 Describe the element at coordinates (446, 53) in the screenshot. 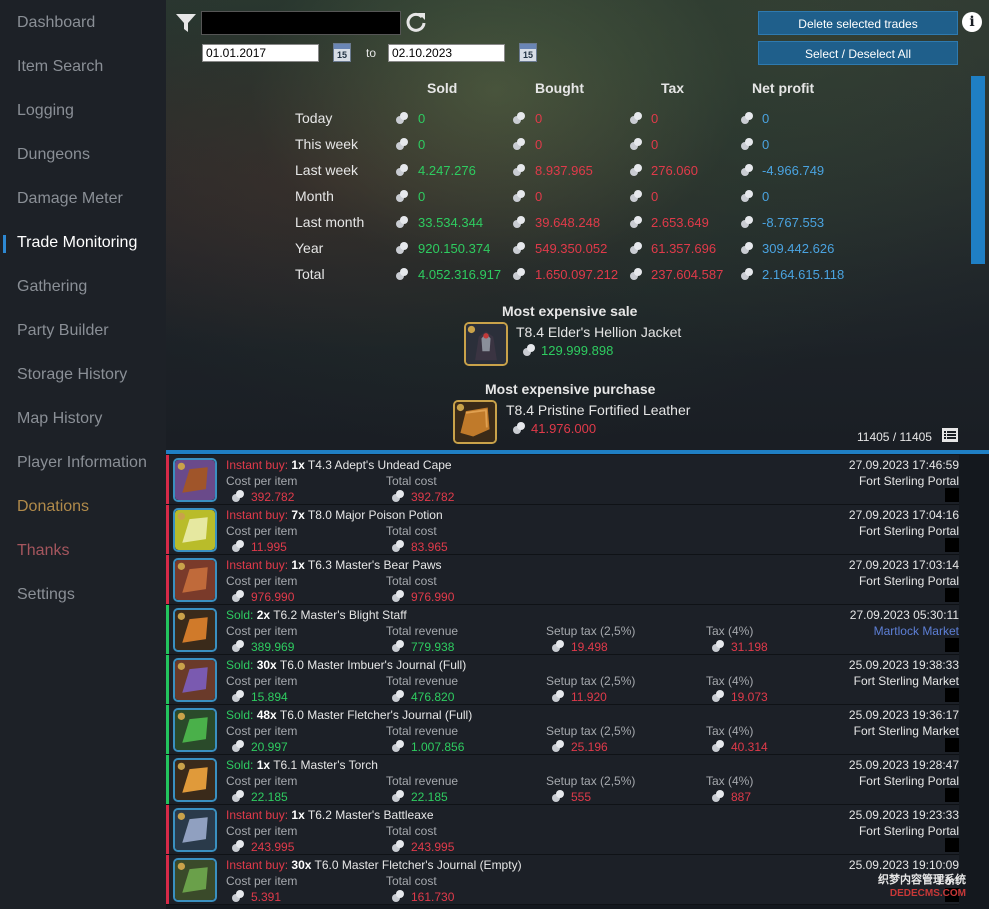

I see `date-to-input: 02.10.2023` at that location.